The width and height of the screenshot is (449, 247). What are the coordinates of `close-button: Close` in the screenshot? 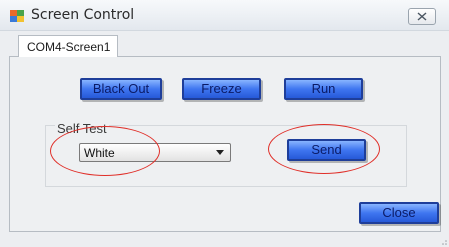 It's located at (399, 213).